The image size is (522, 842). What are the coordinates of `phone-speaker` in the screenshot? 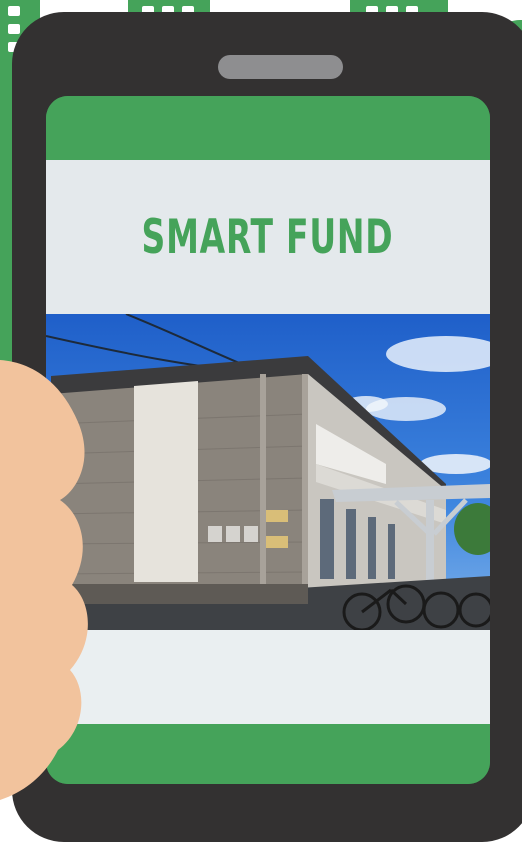 It's located at (280, 67).